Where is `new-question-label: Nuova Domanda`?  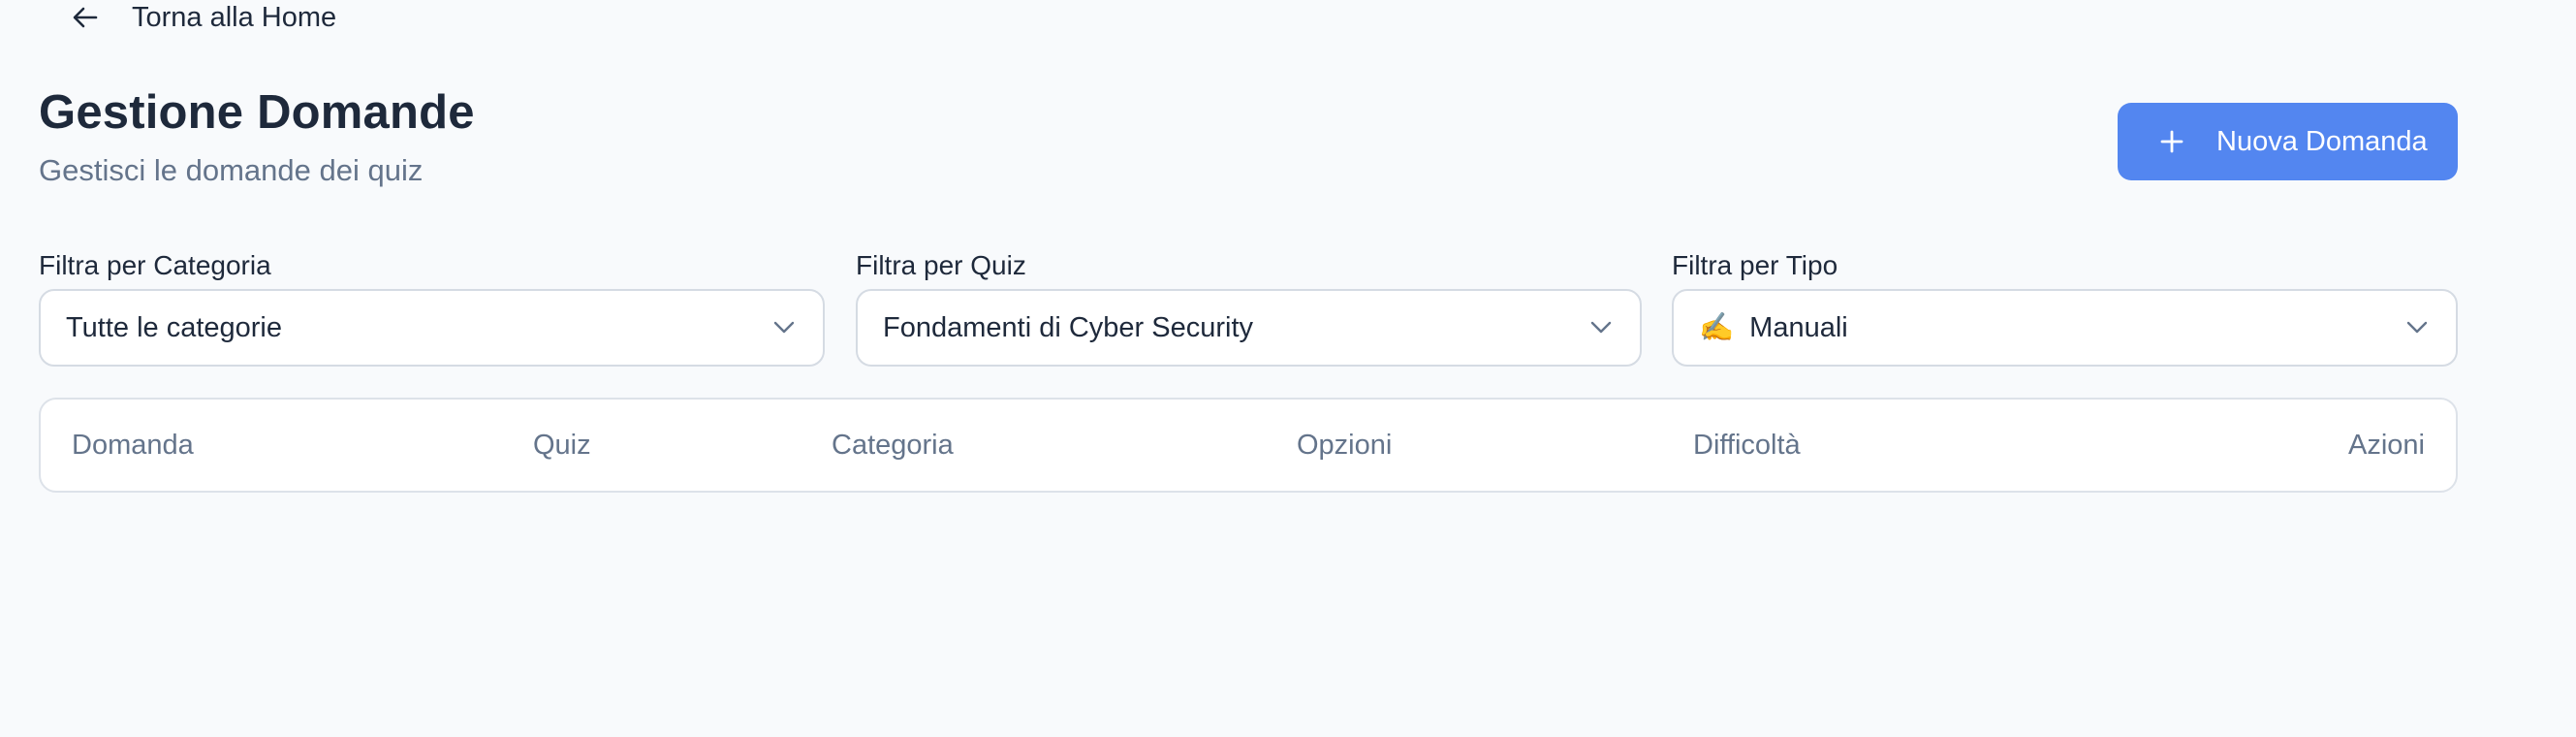 new-question-label: Nuova Domanda is located at coordinates (2322, 141).